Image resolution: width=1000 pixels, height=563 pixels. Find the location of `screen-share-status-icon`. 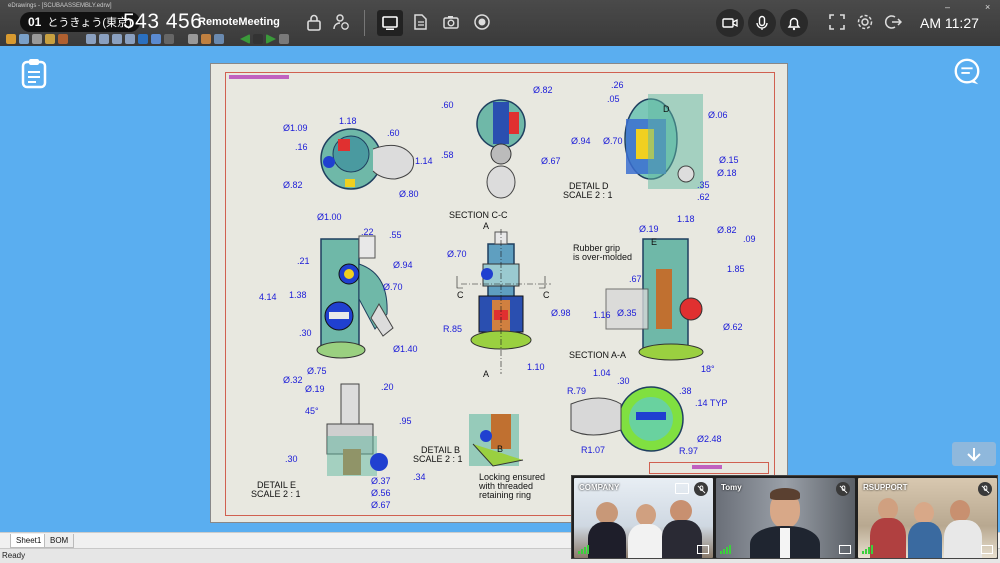

screen-share-status-icon is located at coordinates (682, 488).